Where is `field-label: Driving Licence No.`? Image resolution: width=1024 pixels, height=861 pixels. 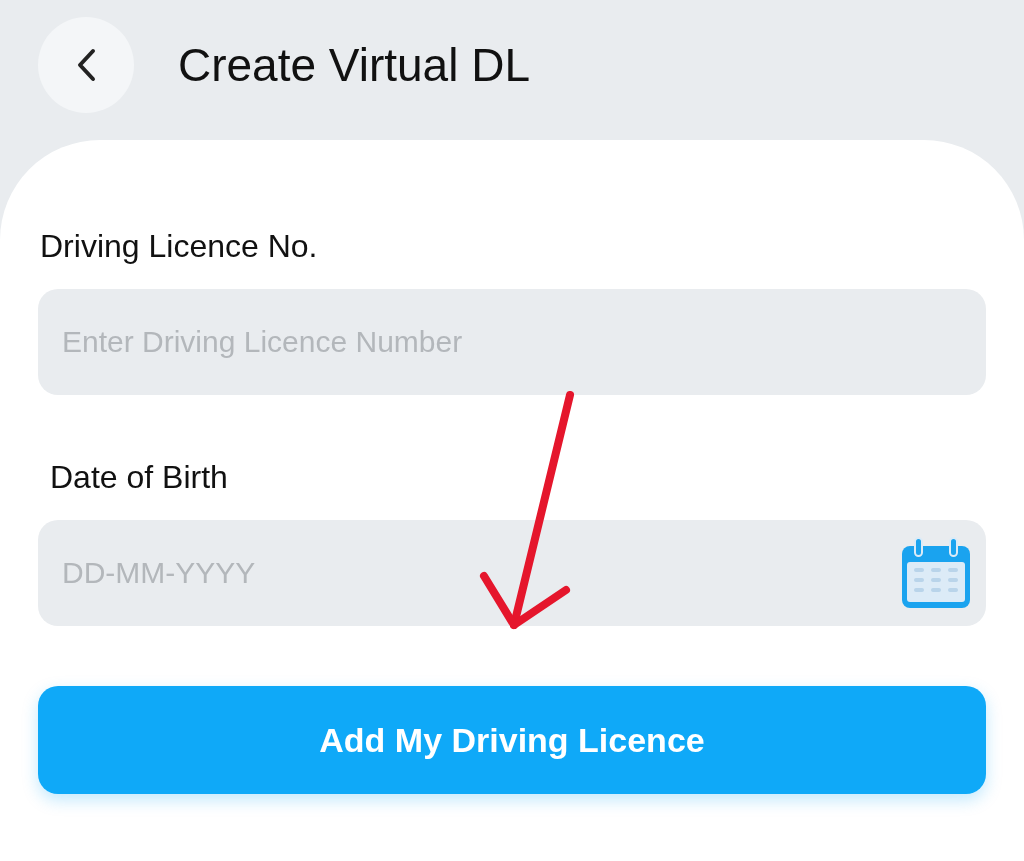
field-label: Driving Licence No. is located at coordinates (179, 246).